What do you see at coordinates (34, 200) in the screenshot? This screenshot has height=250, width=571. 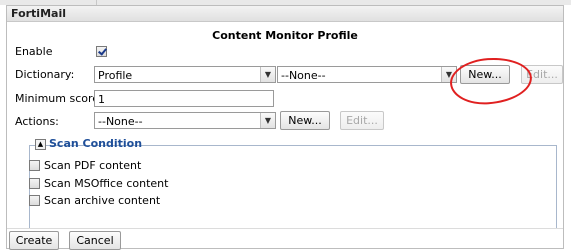 I see `scan-archive-checkbox` at bounding box center [34, 200].